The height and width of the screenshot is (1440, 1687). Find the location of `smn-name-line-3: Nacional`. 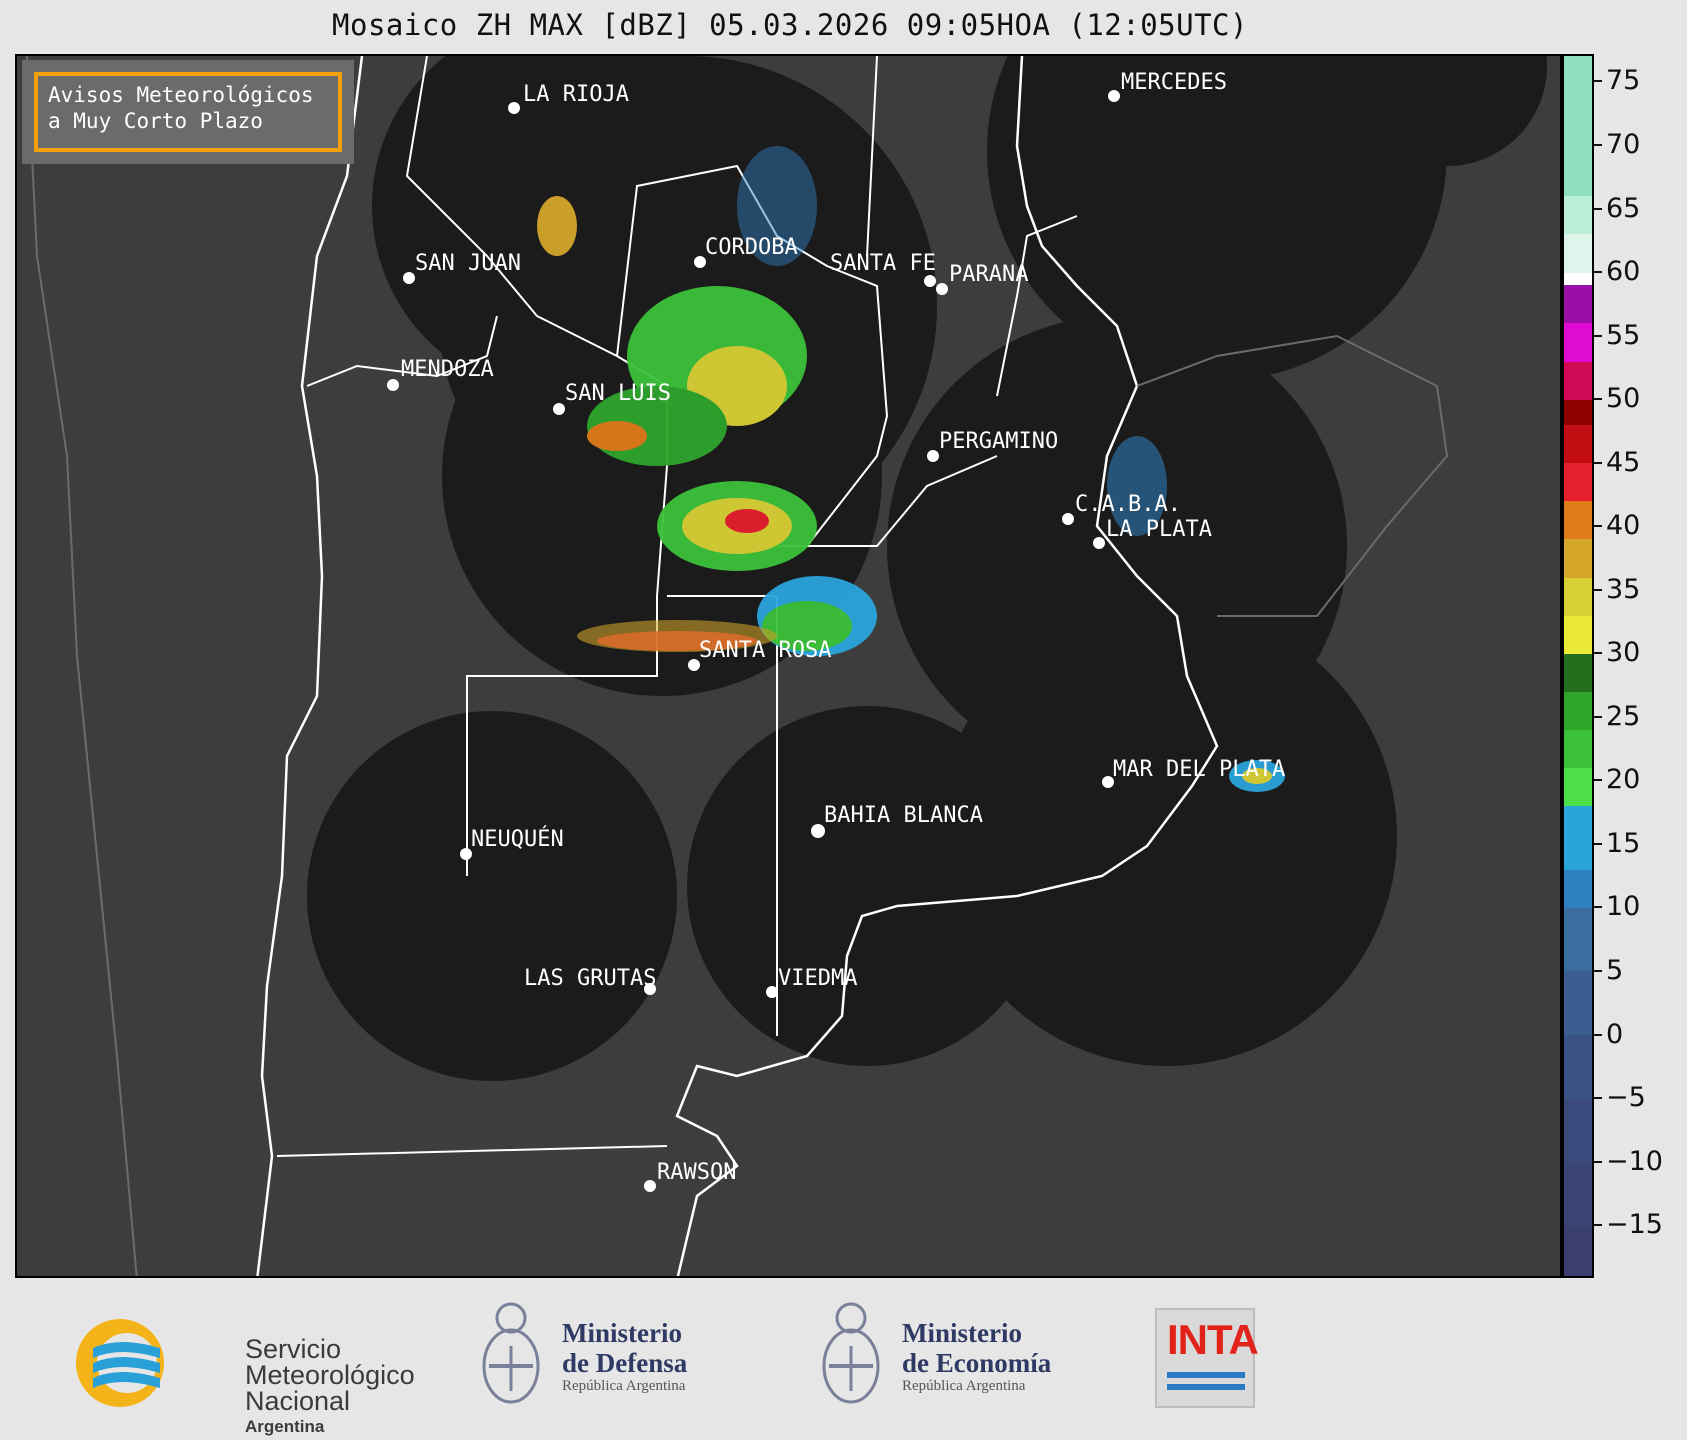

smn-name-line-3: Nacional is located at coordinates (298, 1401).